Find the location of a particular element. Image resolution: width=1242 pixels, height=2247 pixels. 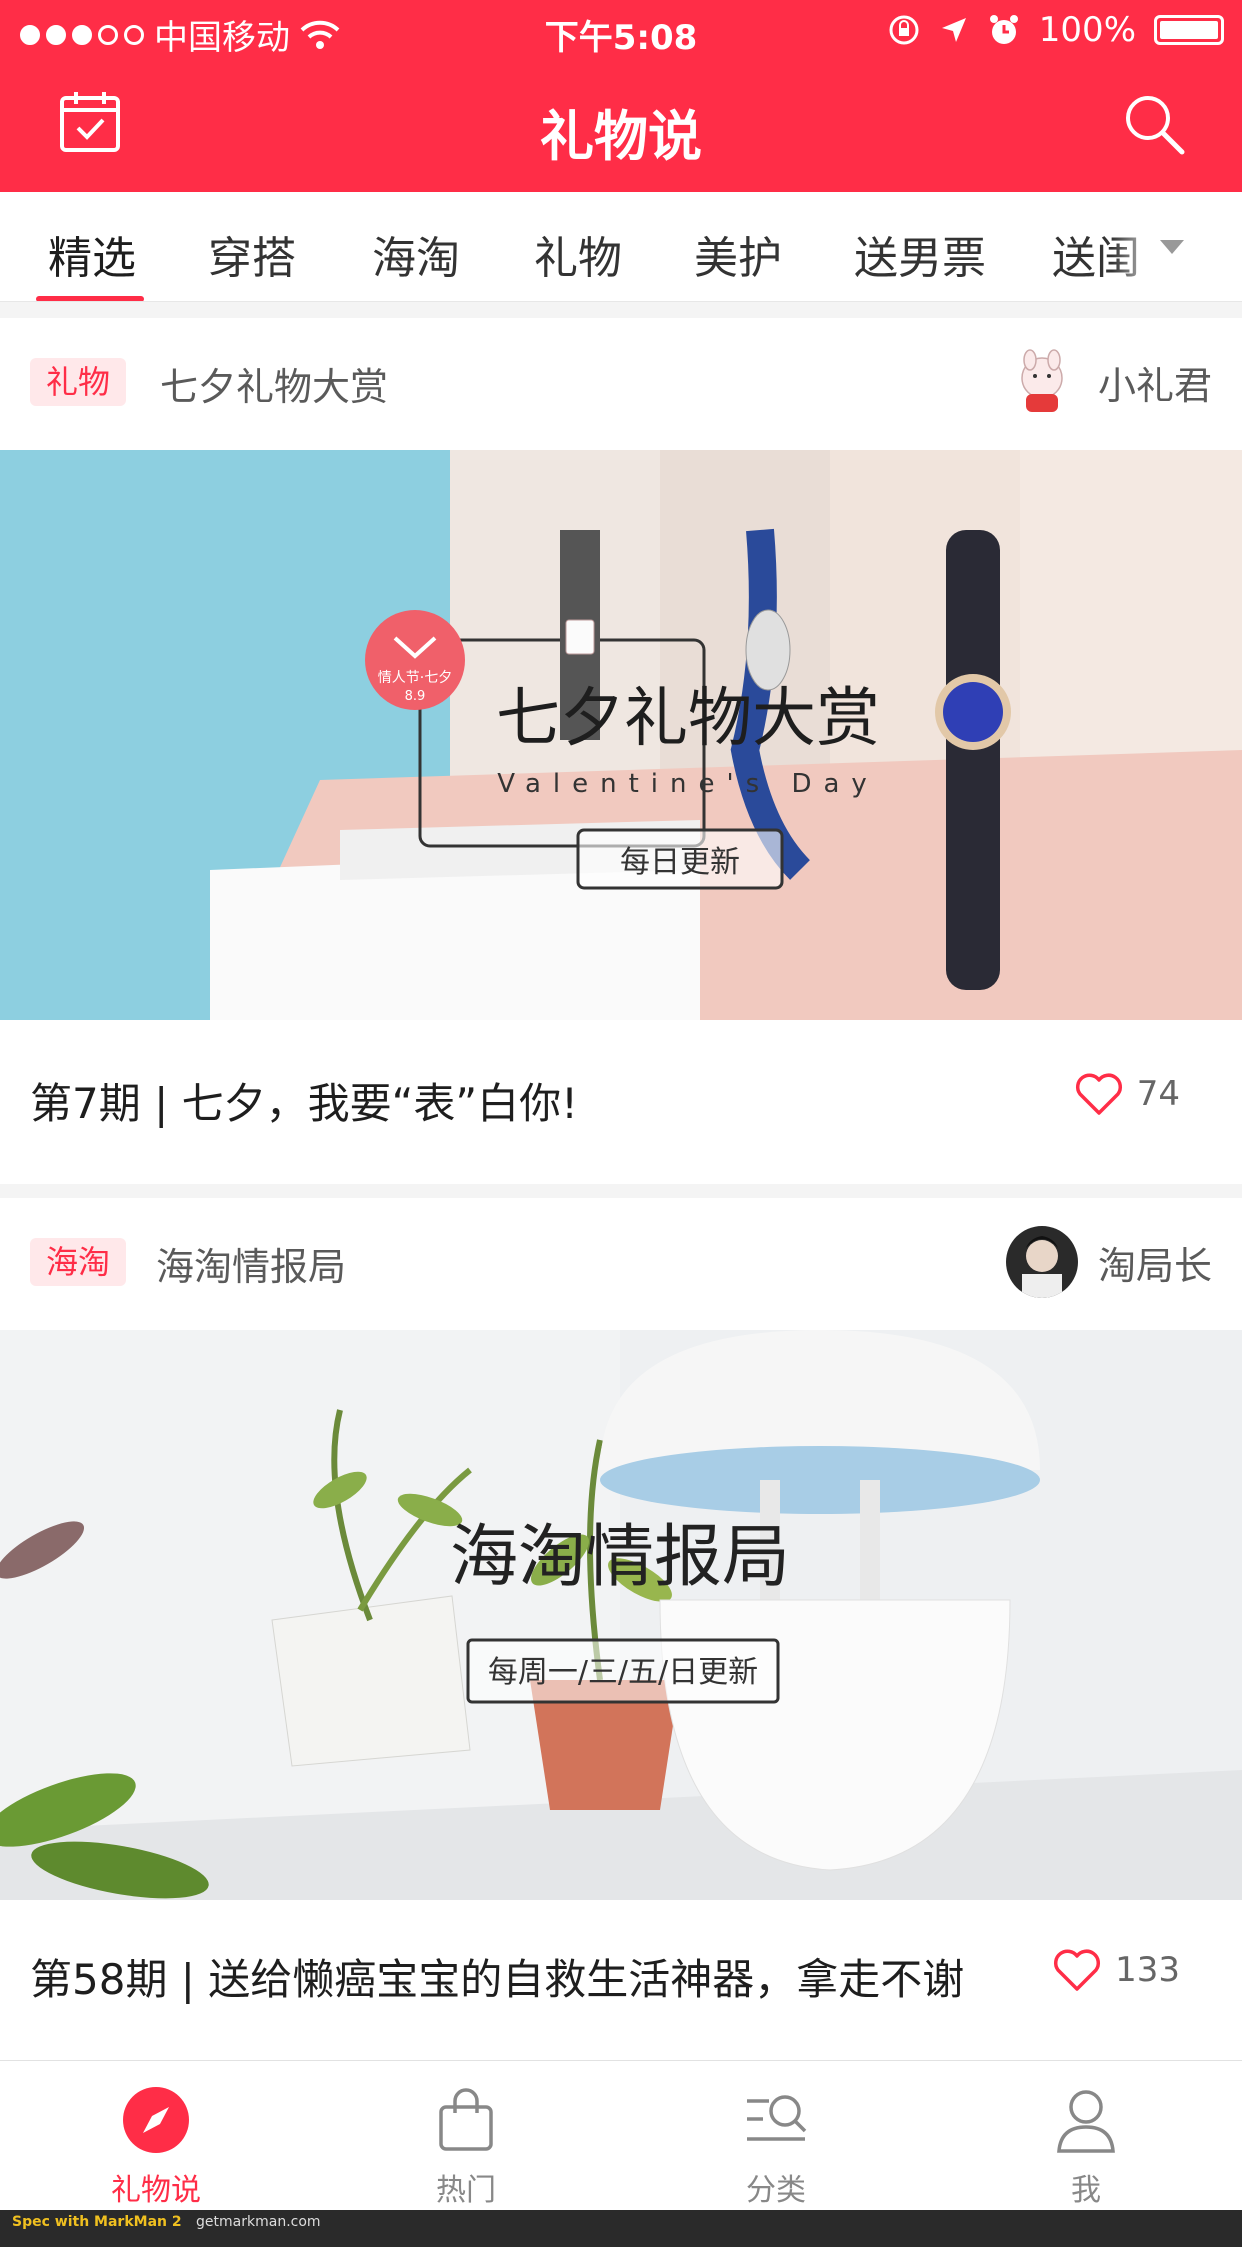

person-icon is located at coordinates (1086, 2121).